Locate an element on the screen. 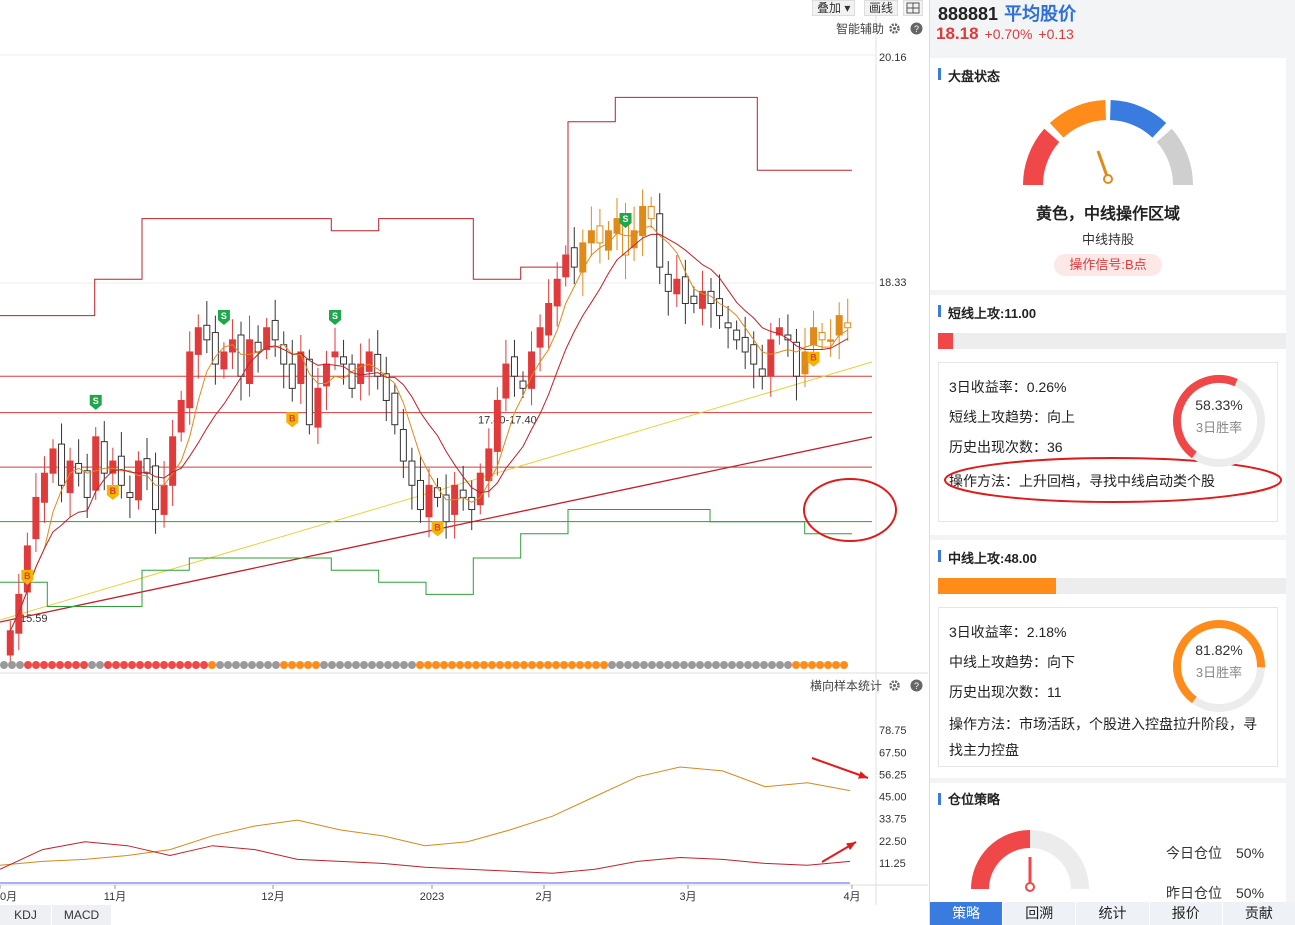 Image resolution: width=1295 pixels, height=925 pixels. sub-axis-label: 56.25 is located at coordinates (893, 775).